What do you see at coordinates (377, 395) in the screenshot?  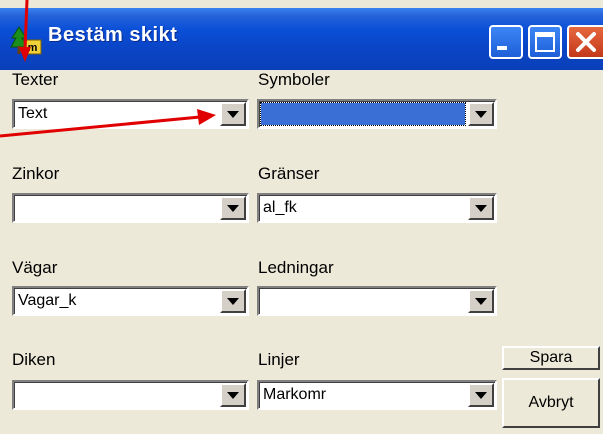 I see `linjer-combo: Markomr` at bounding box center [377, 395].